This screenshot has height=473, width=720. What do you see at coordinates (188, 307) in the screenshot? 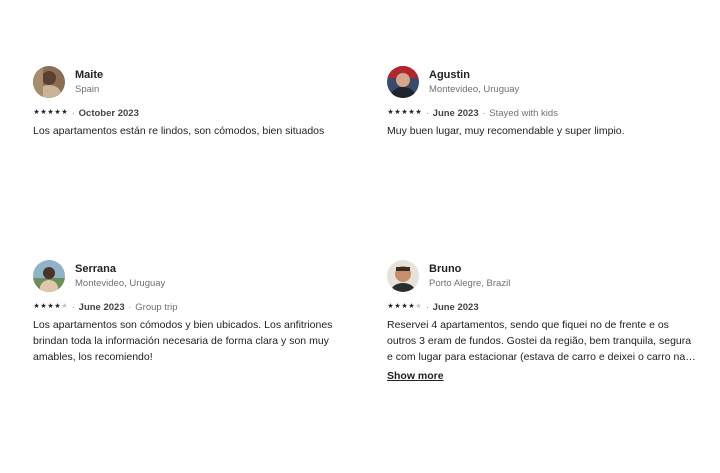
I see `review-meta: ★ ★ ★ ★ ★ · June 2023 · Group trip` at bounding box center [188, 307].